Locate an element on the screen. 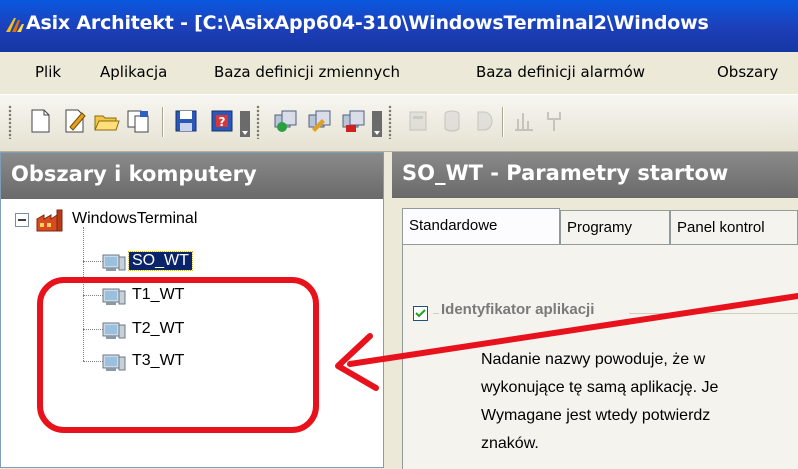 The image size is (798, 469). tree-item-label: SO_WT is located at coordinates (160, 261).